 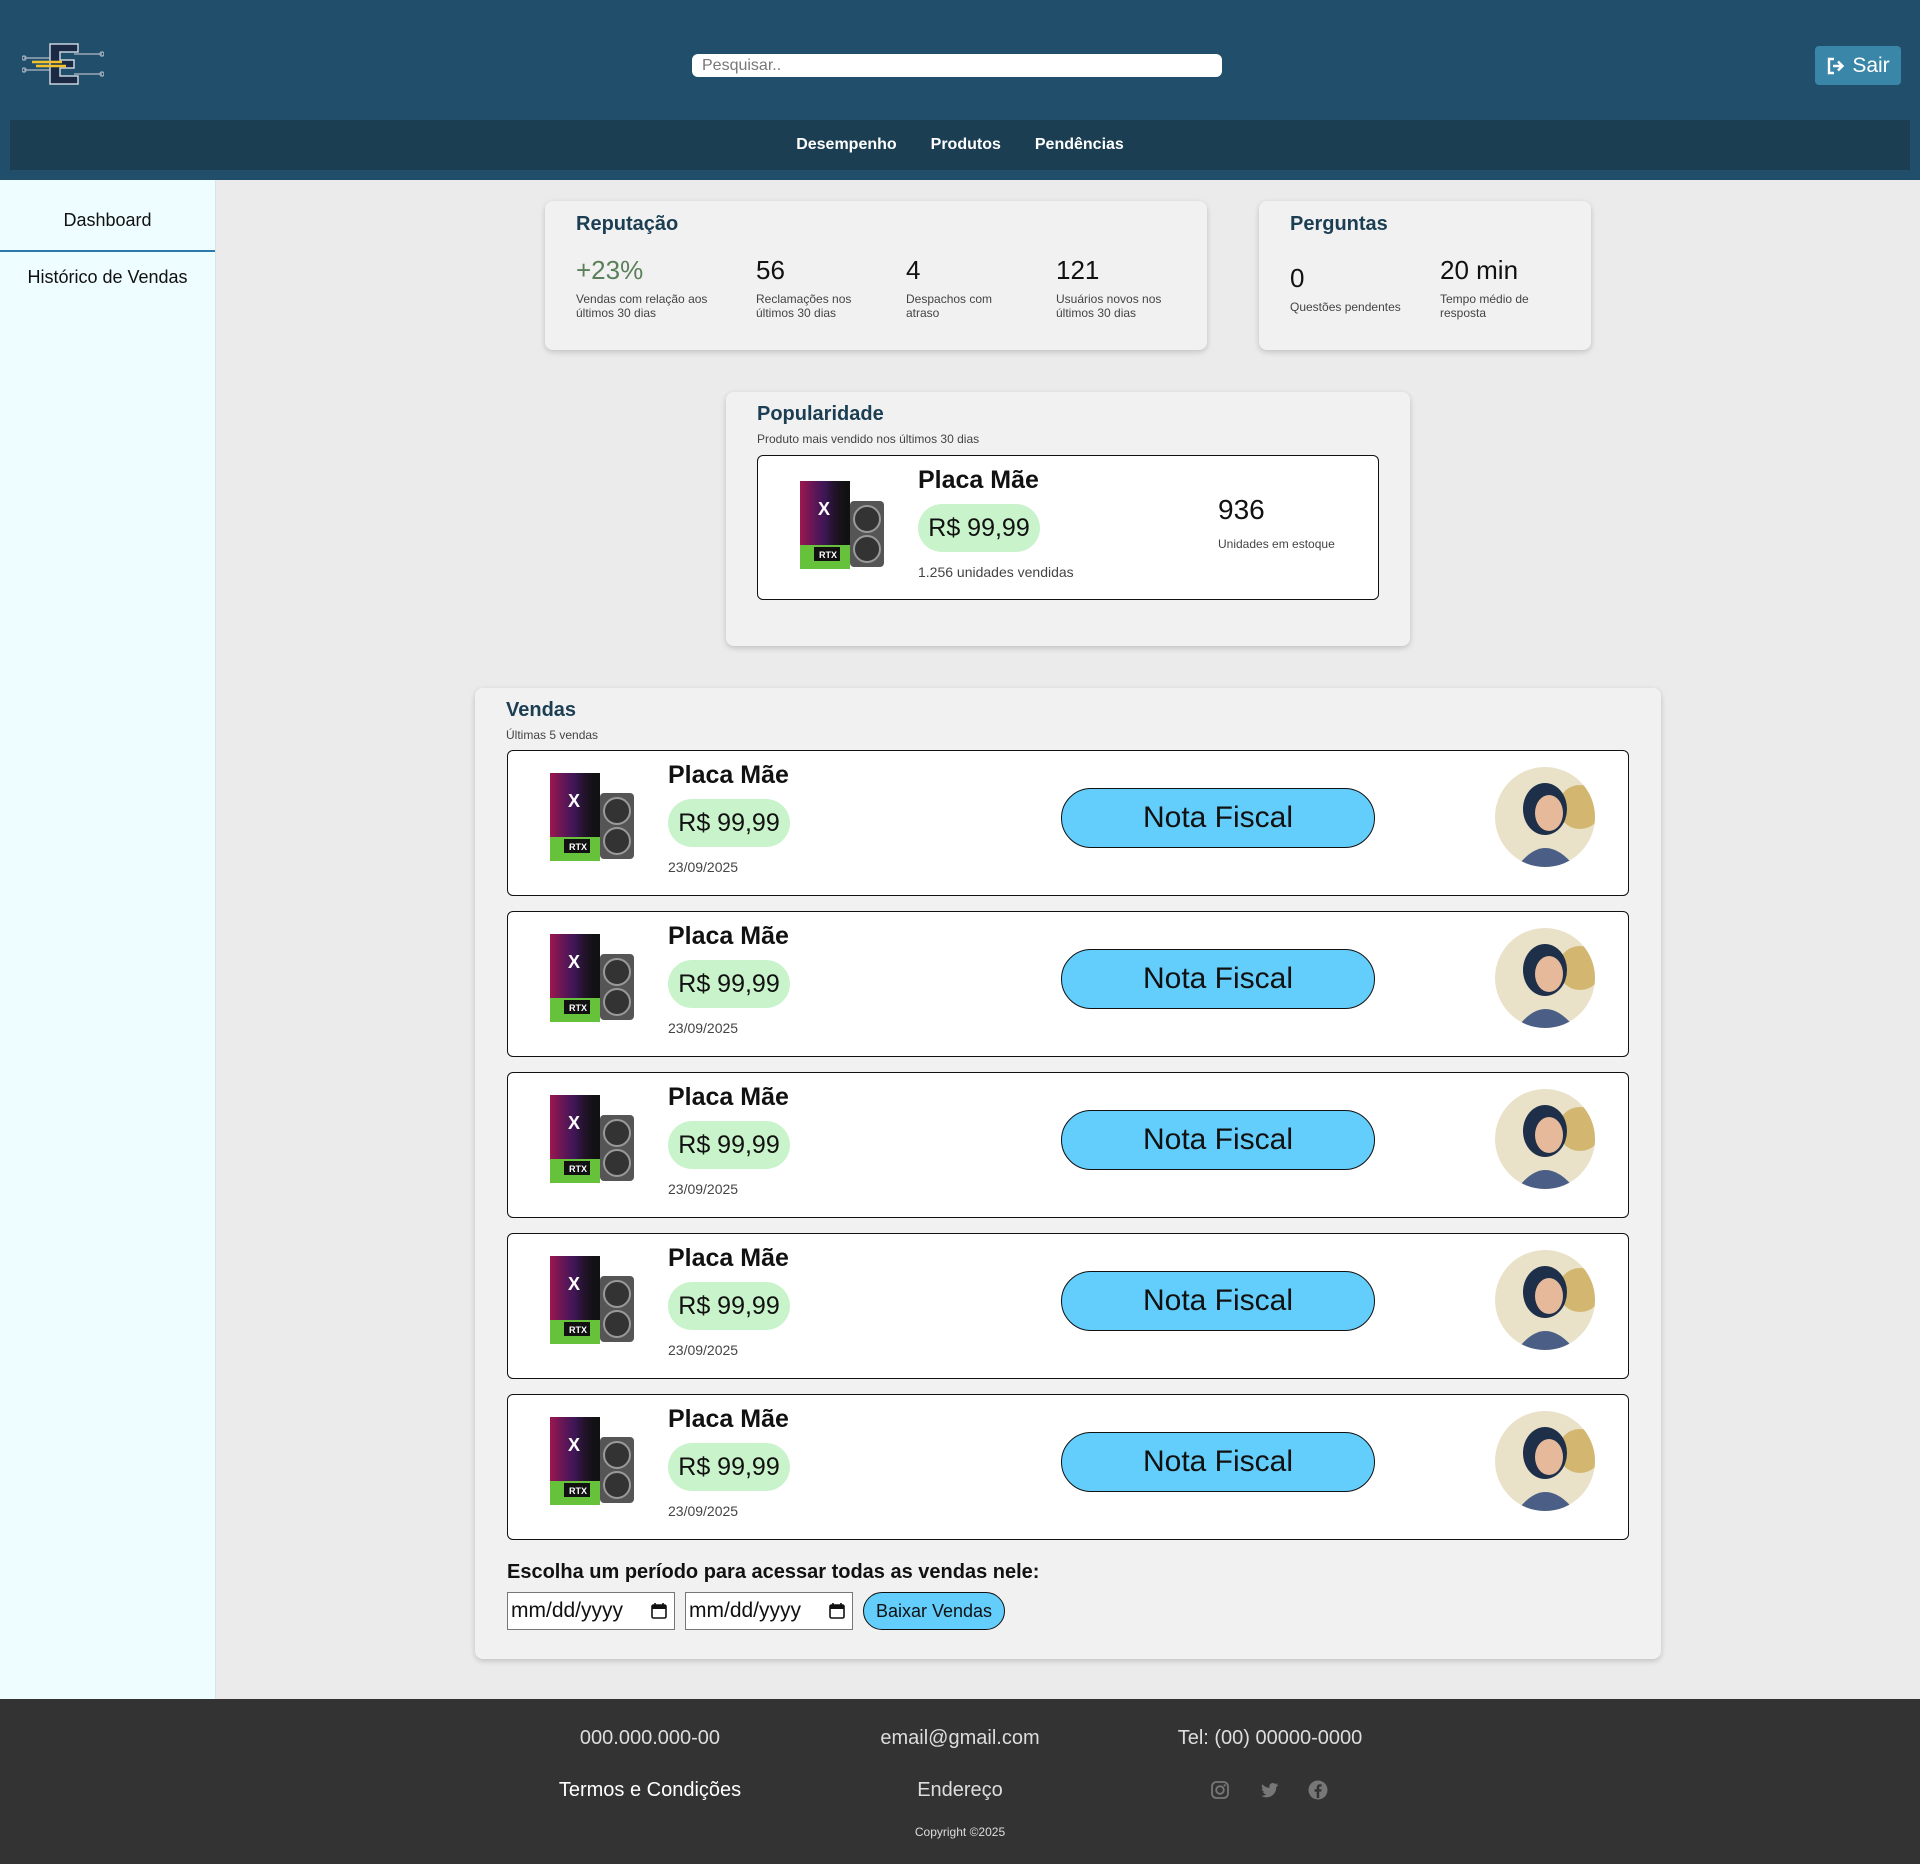 What do you see at coordinates (949, 306) in the screenshot?
I see `stat-label: Despachos com atraso` at bounding box center [949, 306].